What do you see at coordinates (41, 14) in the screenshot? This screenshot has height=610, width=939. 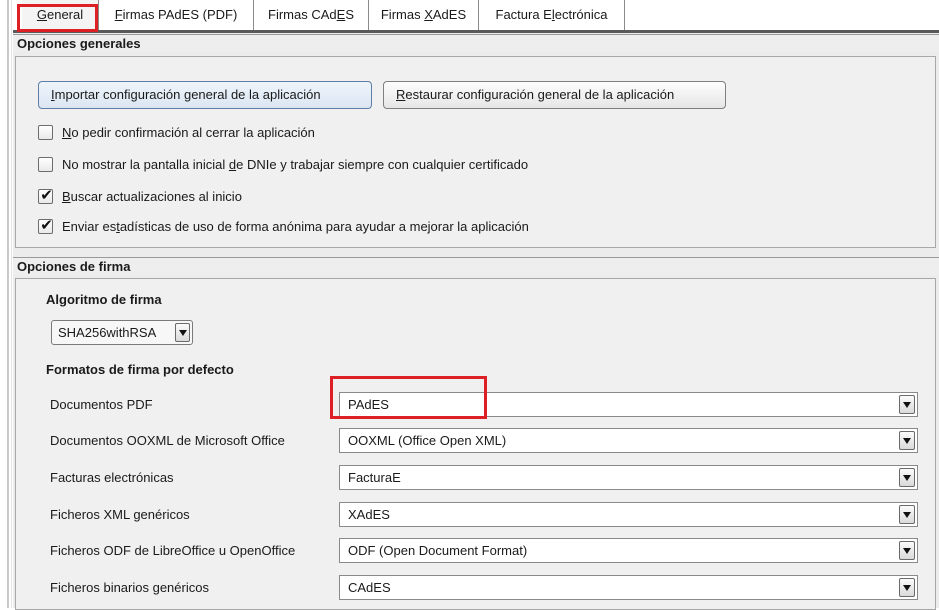 I see `tab-mnemonic: G` at bounding box center [41, 14].